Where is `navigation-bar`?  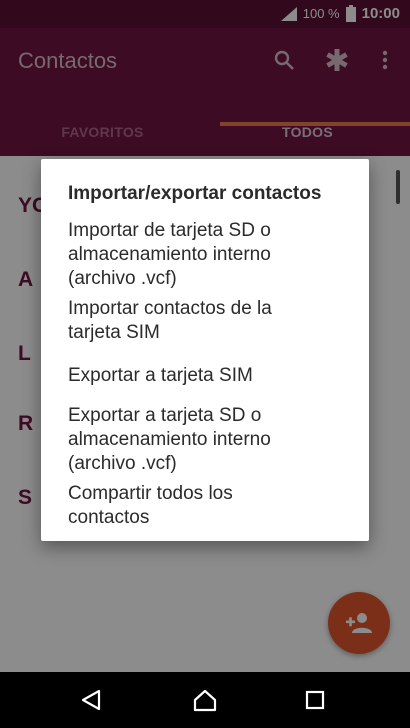 navigation-bar is located at coordinates (205, 700).